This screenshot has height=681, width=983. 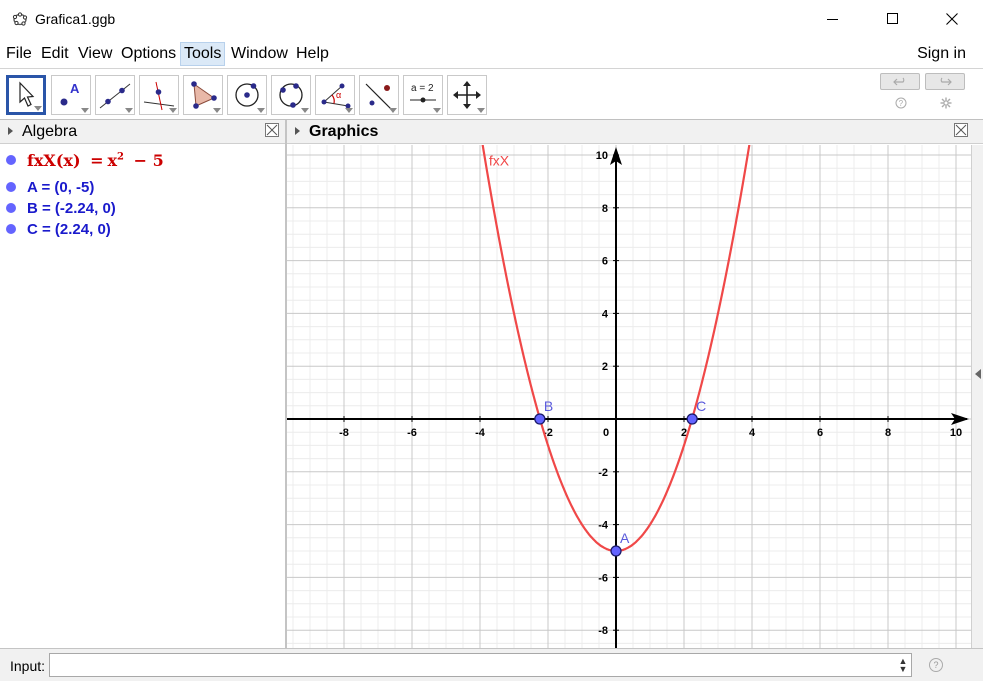 I want to click on graphics-panel-title: Graphics, so click(x=344, y=131).